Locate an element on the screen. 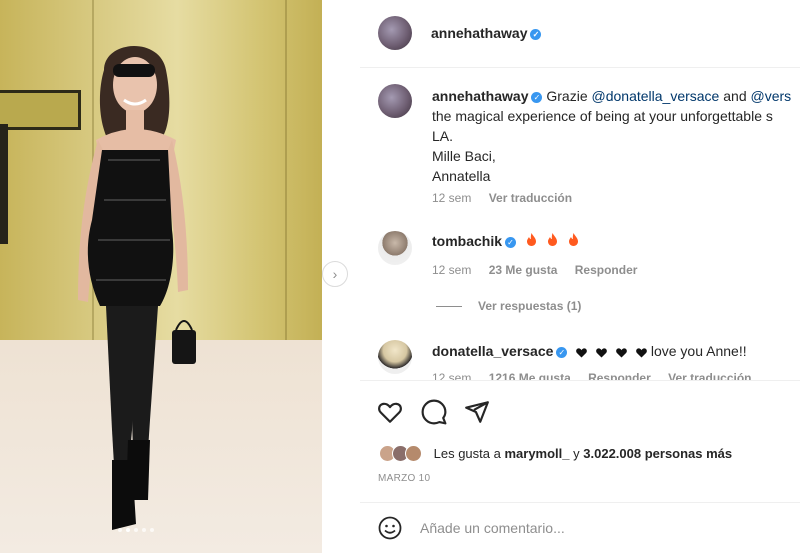 The height and width of the screenshot is (553, 800). view-replies-button: Ver respuestas (1) is located at coordinates (508, 306).